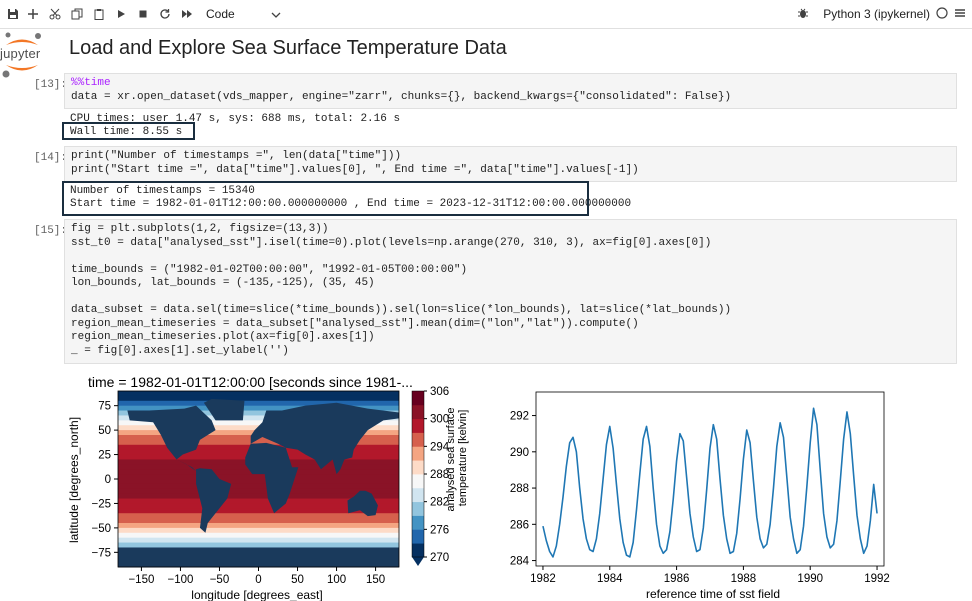 This screenshot has width=972, height=601. I want to click on debug-icon, so click(803, 14).